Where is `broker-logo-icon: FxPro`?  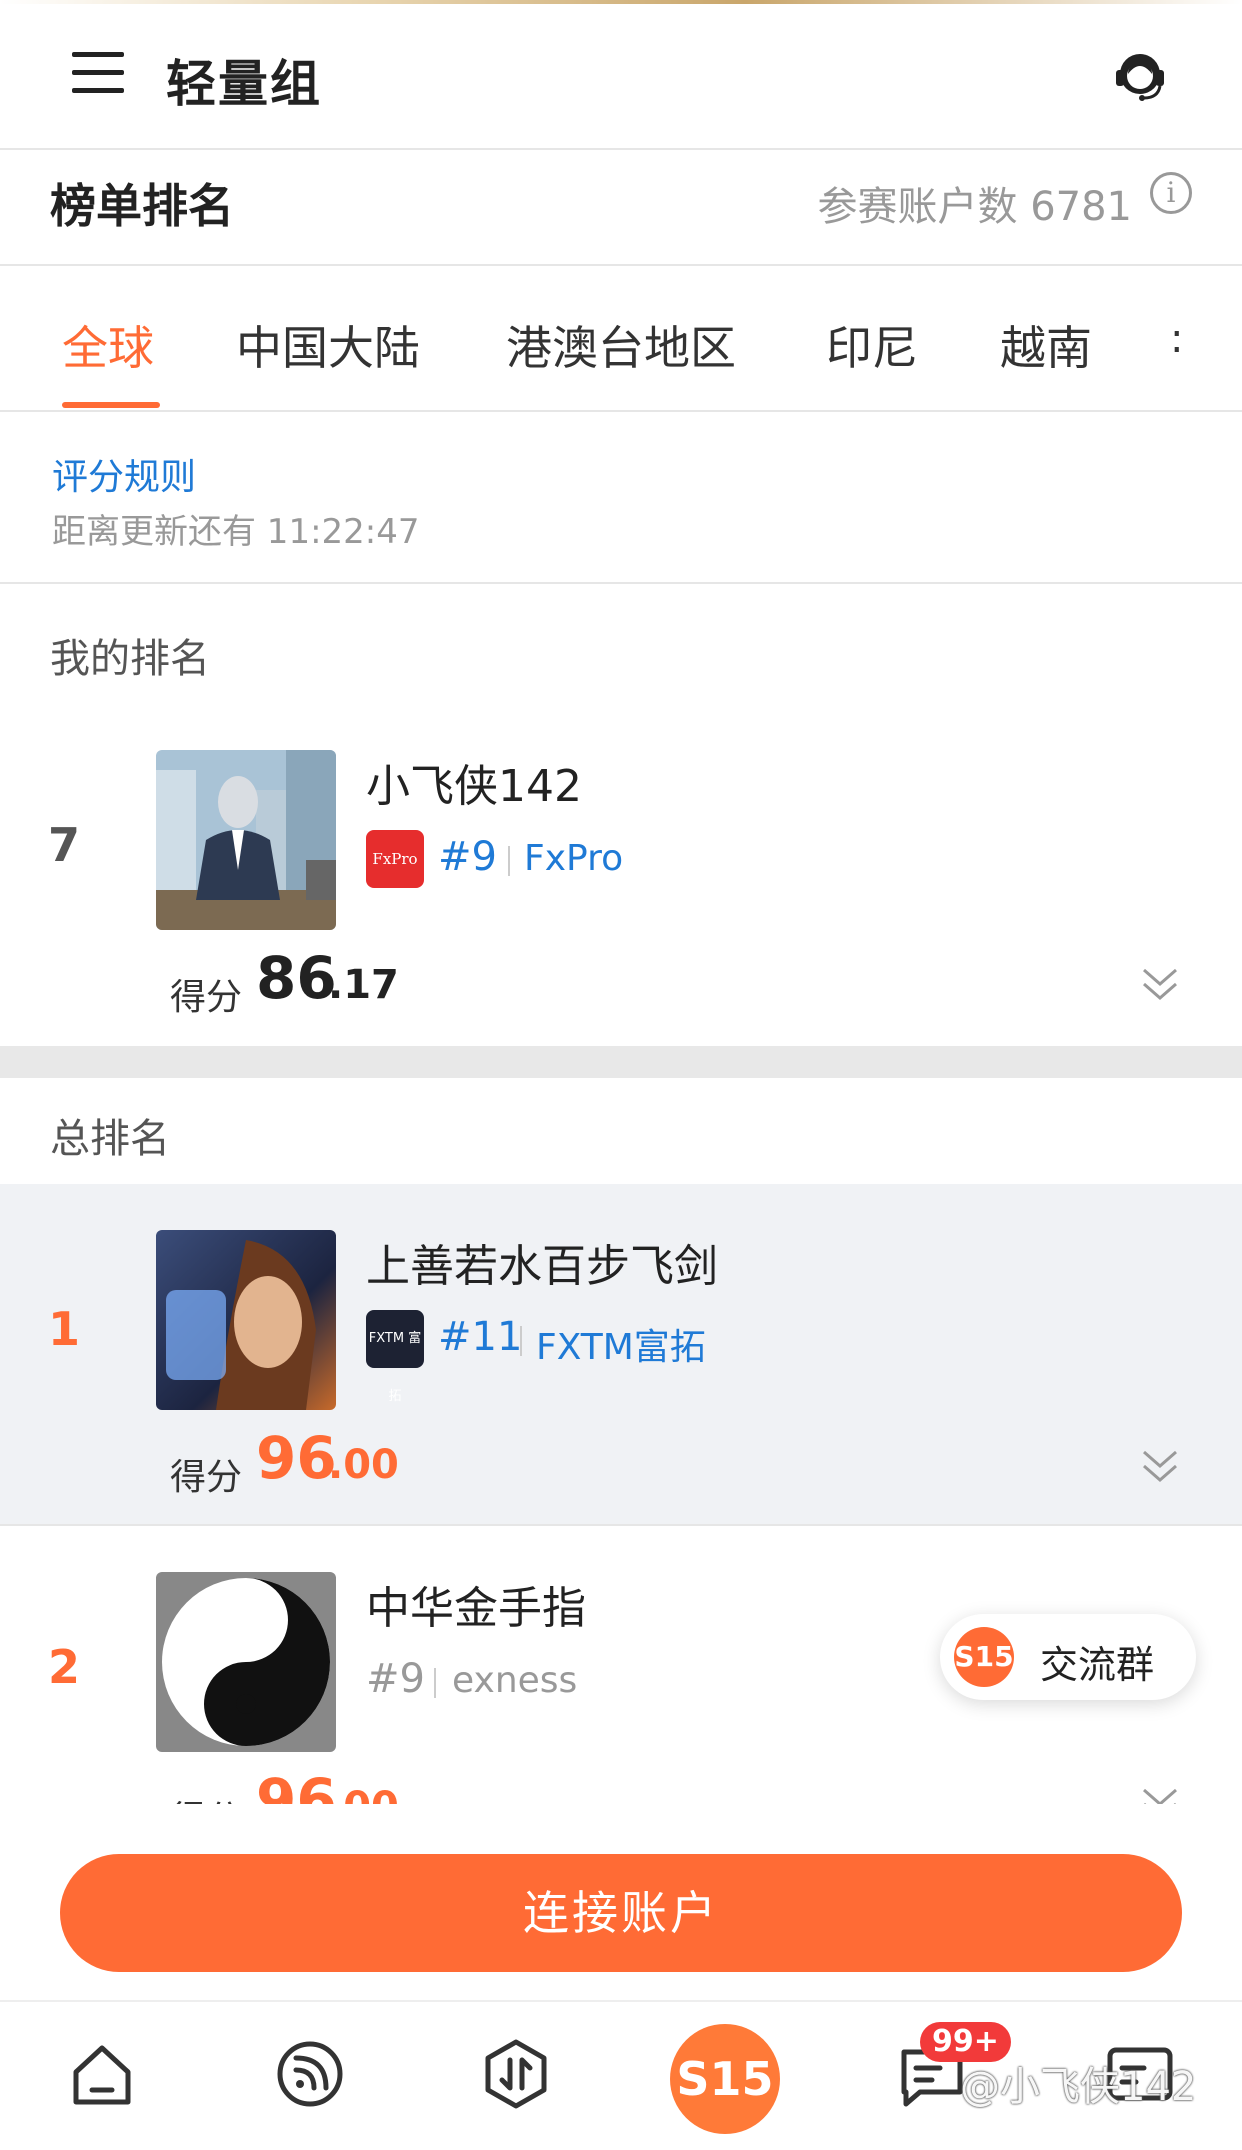 broker-logo-icon: FxPro is located at coordinates (395, 859).